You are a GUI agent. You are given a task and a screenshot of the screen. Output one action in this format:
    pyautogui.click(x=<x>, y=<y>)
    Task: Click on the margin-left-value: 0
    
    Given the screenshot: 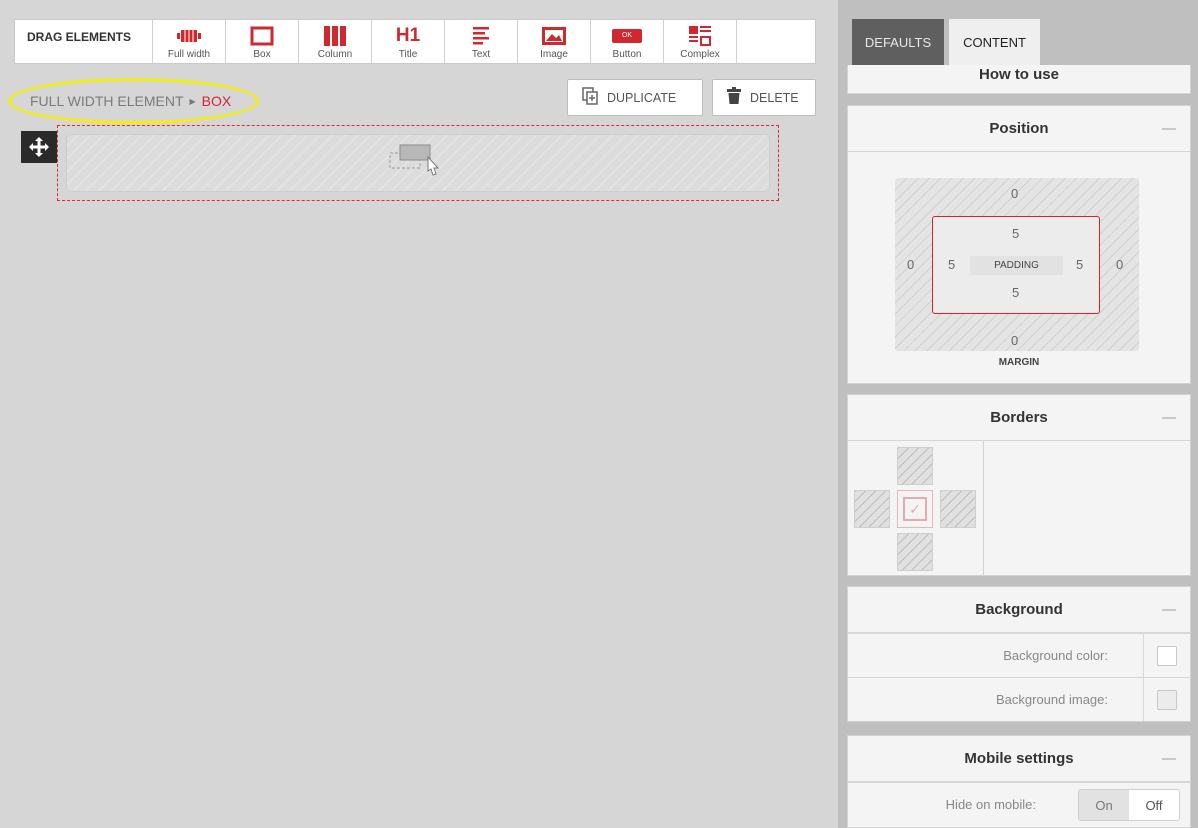 What is the action you would take?
    pyautogui.click(x=910, y=264)
    